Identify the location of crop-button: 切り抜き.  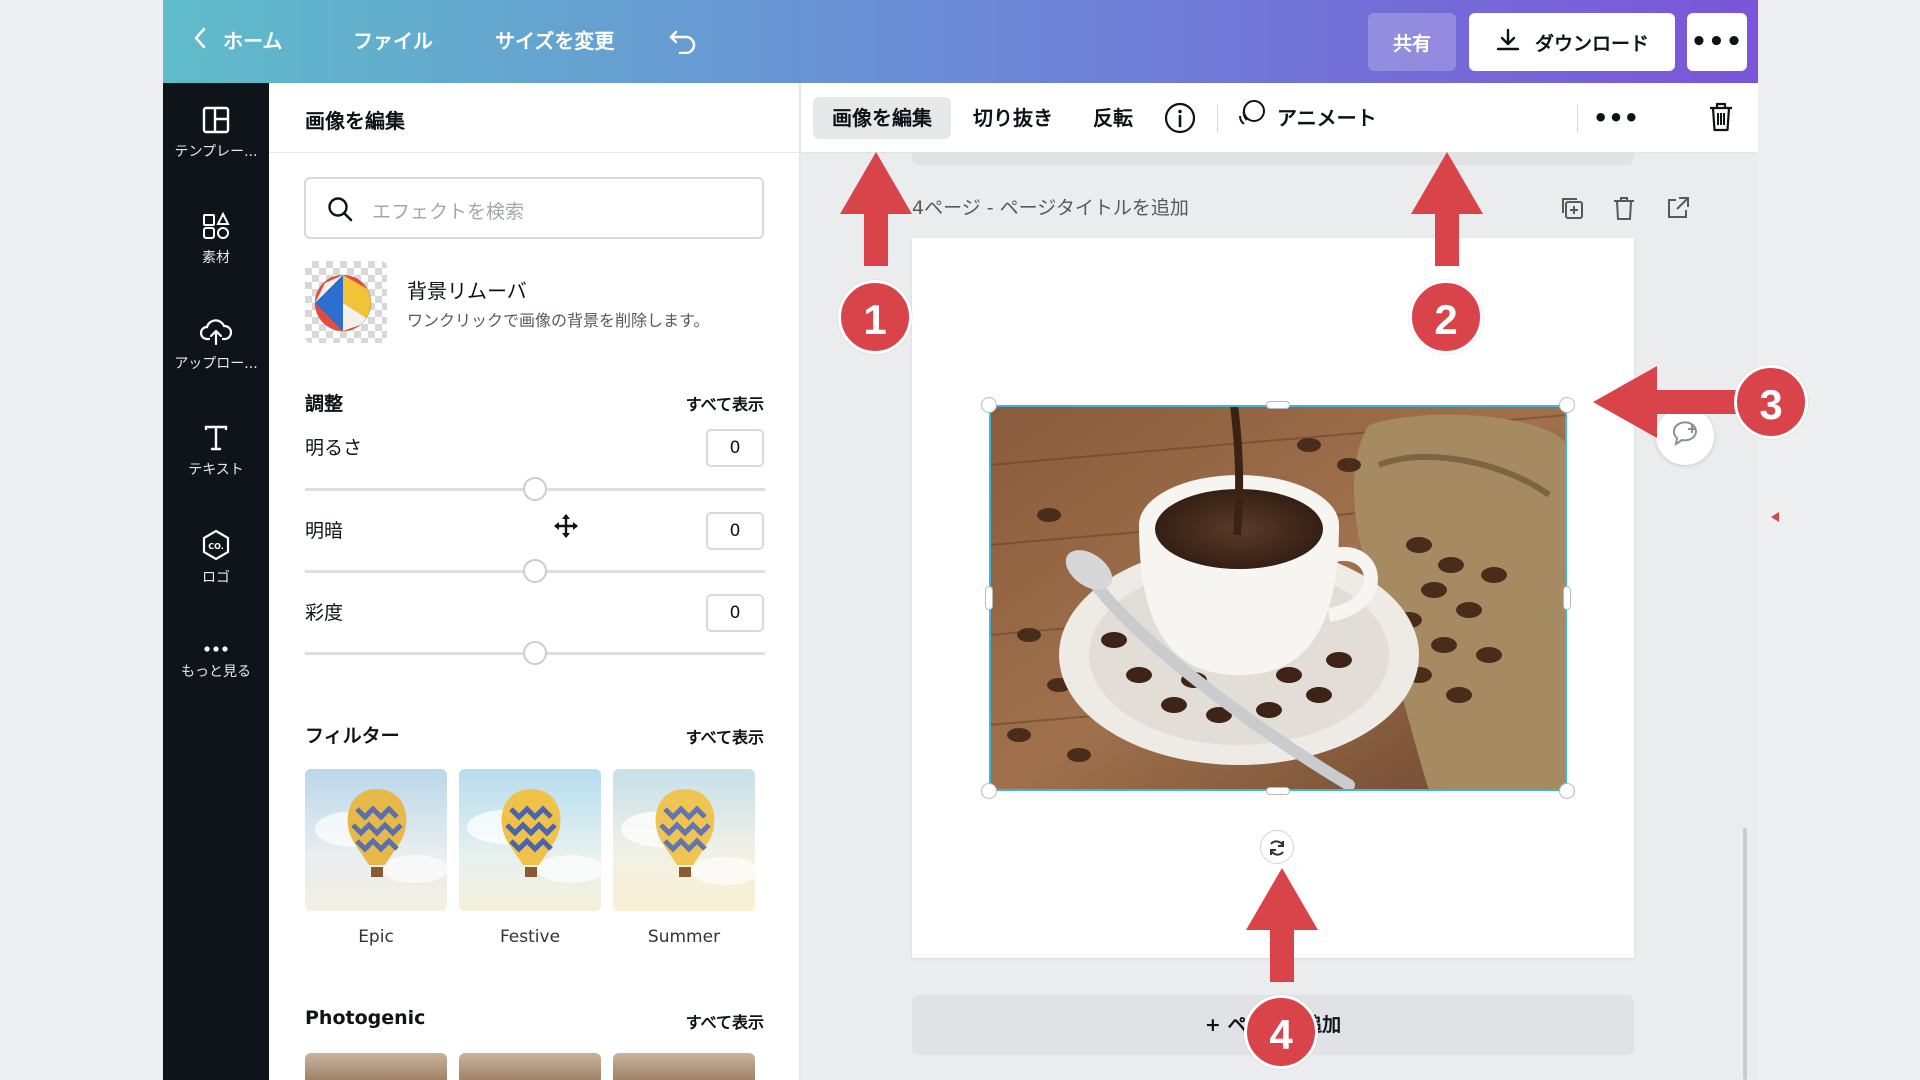
(1013, 118).